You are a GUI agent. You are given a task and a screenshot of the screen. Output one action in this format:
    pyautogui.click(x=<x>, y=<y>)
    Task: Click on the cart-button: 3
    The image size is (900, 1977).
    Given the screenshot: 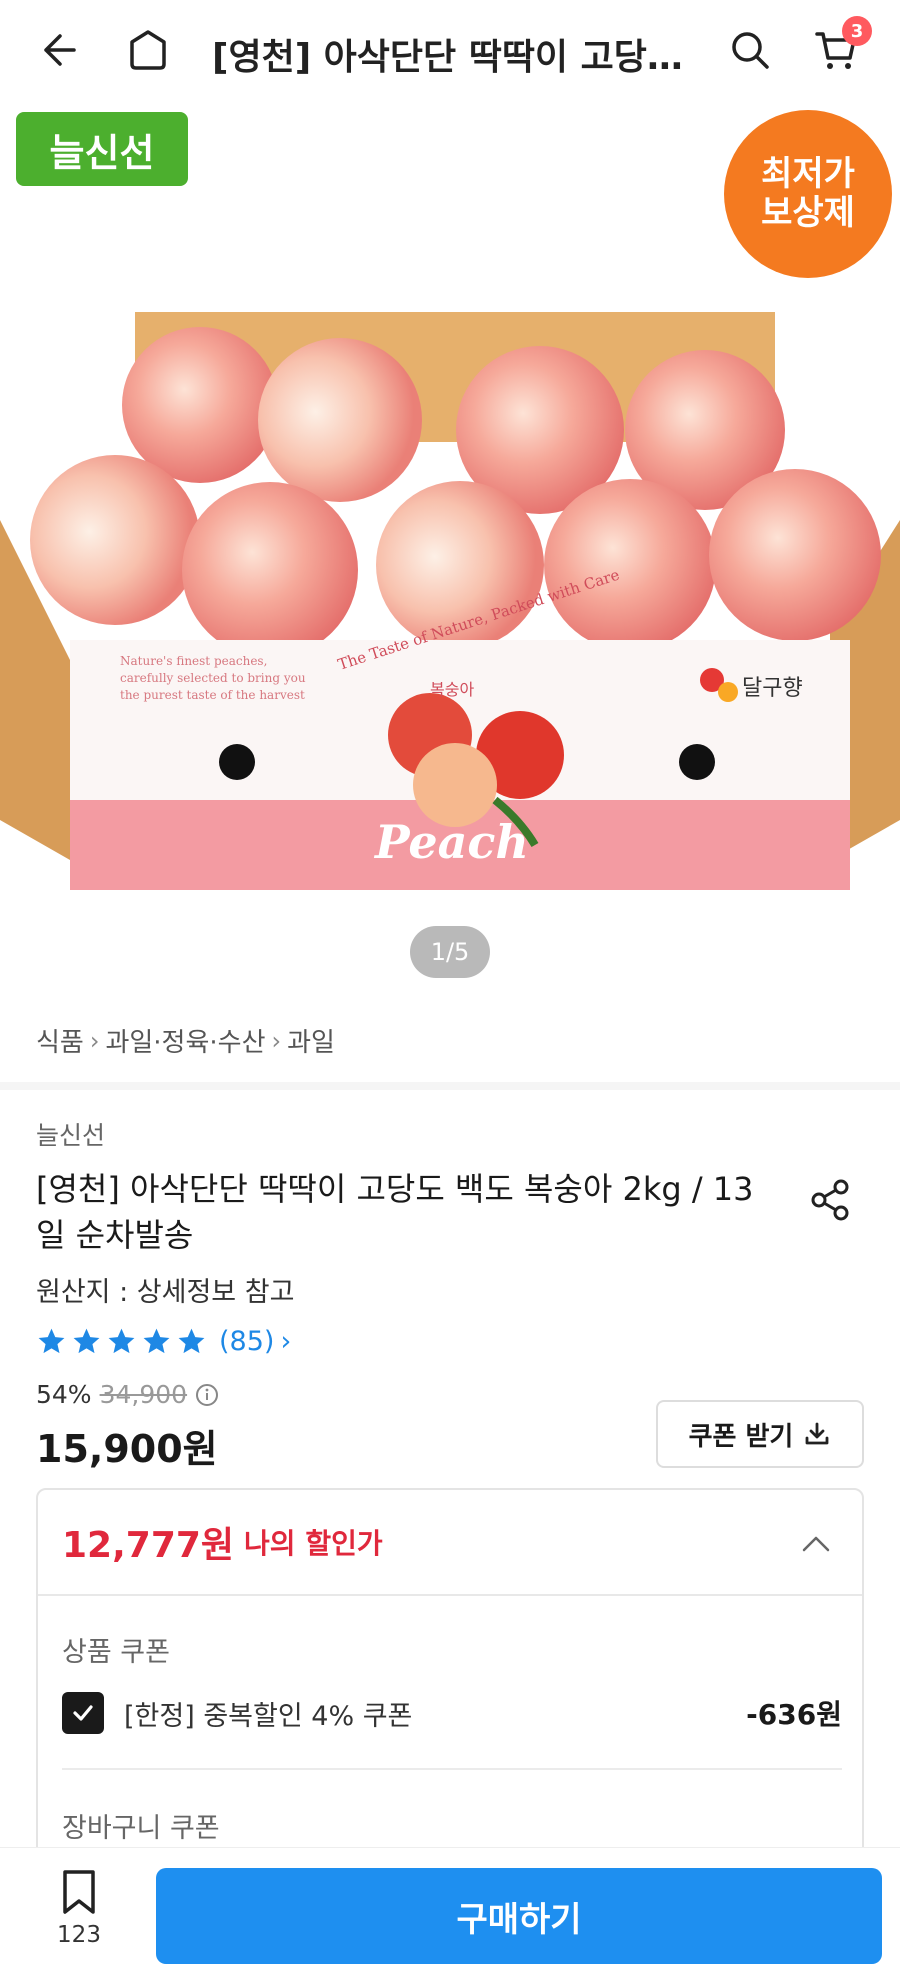 What is the action you would take?
    pyautogui.click(x=840, y=47)
    